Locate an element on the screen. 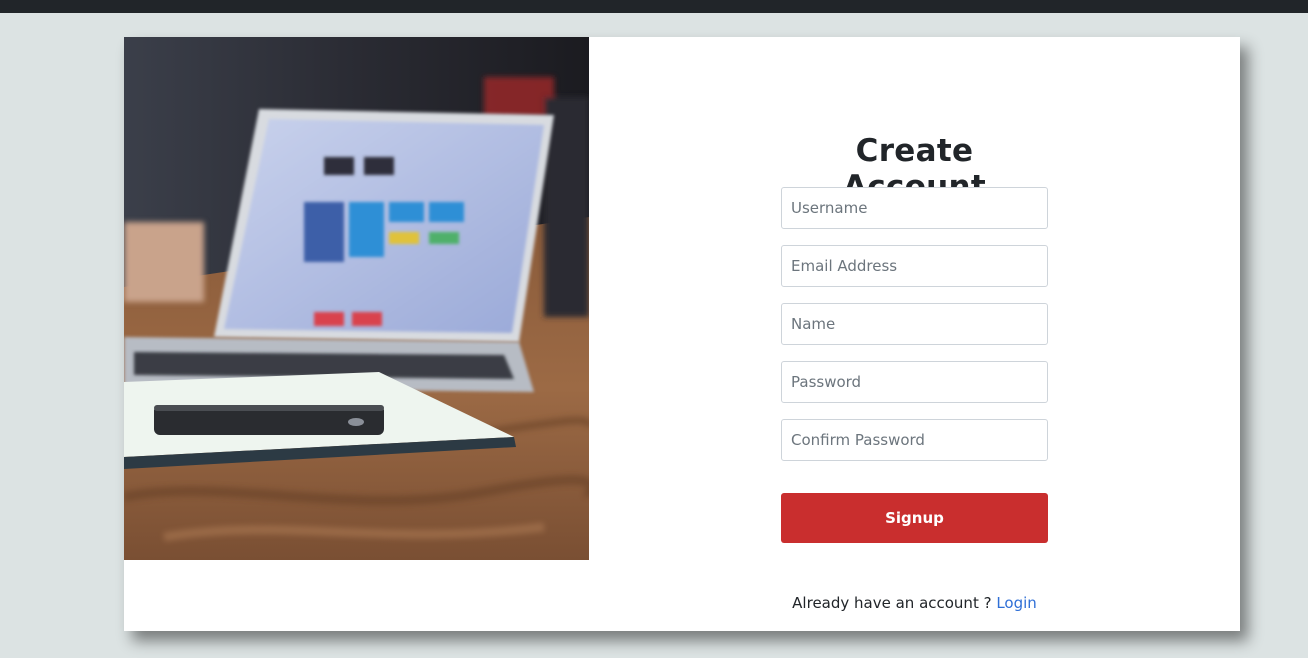  login-prompt: Already have an account ? Login is located at coordinates (914, 603).